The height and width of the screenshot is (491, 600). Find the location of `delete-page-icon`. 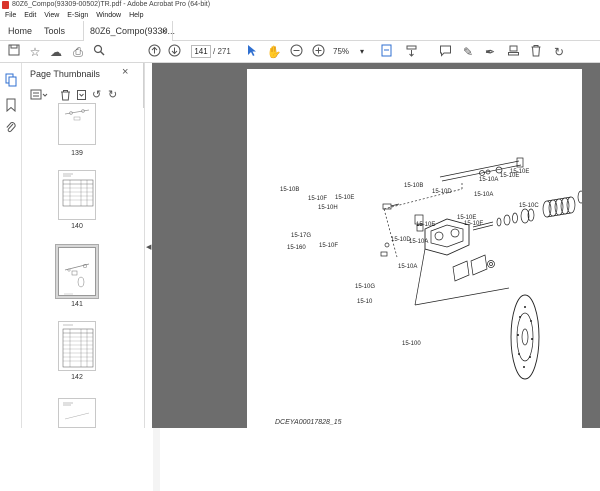

delete-page-icon is located at coordinates (65, 96).